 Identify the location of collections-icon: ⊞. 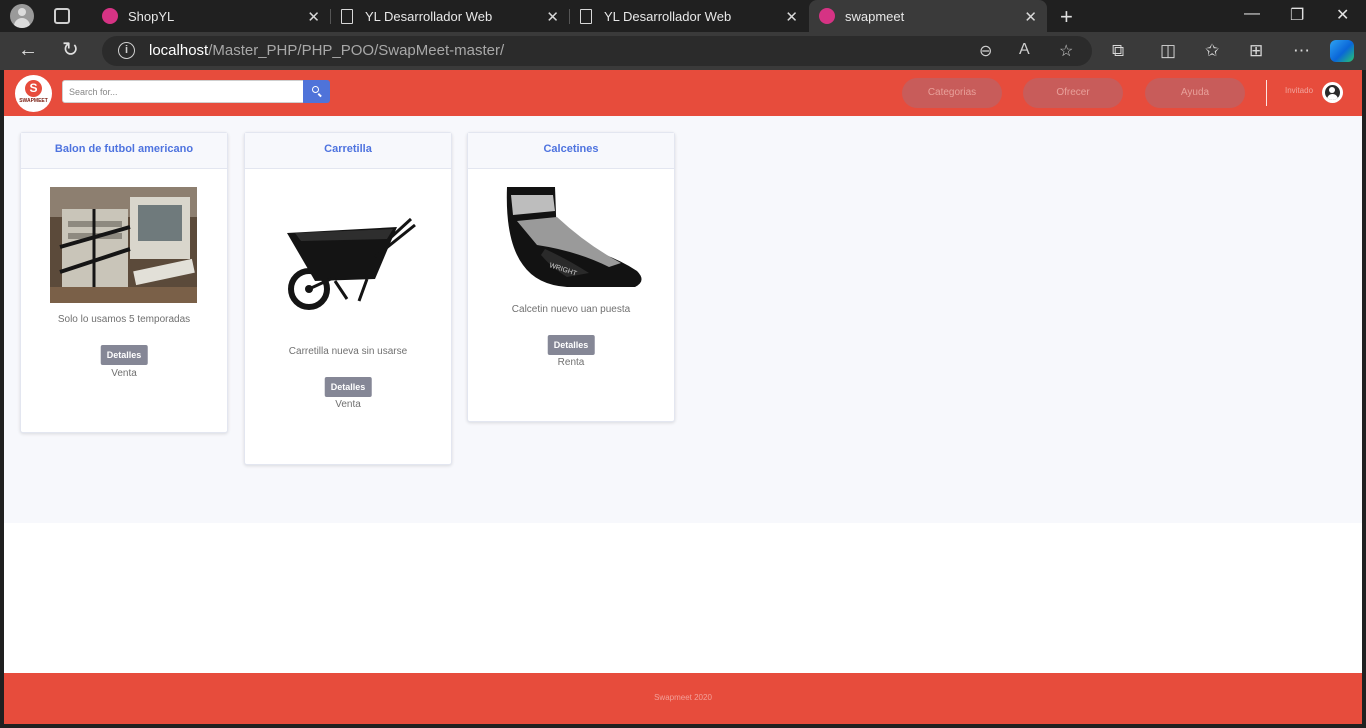
(1256, 51).